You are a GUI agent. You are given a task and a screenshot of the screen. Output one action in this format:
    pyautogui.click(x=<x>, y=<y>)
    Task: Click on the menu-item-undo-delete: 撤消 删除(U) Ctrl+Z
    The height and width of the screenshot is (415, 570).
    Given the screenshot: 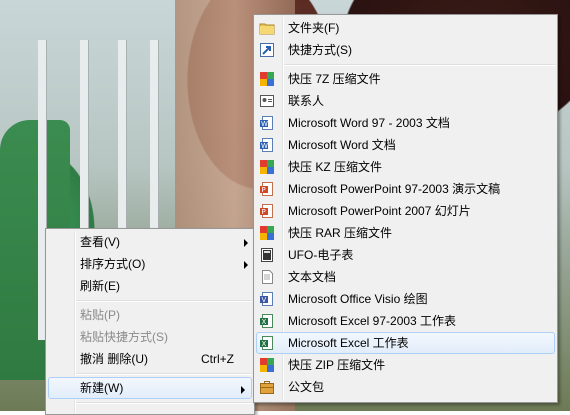 What is the action you would take?
    pyautogui.click(x=150, y=359)
    